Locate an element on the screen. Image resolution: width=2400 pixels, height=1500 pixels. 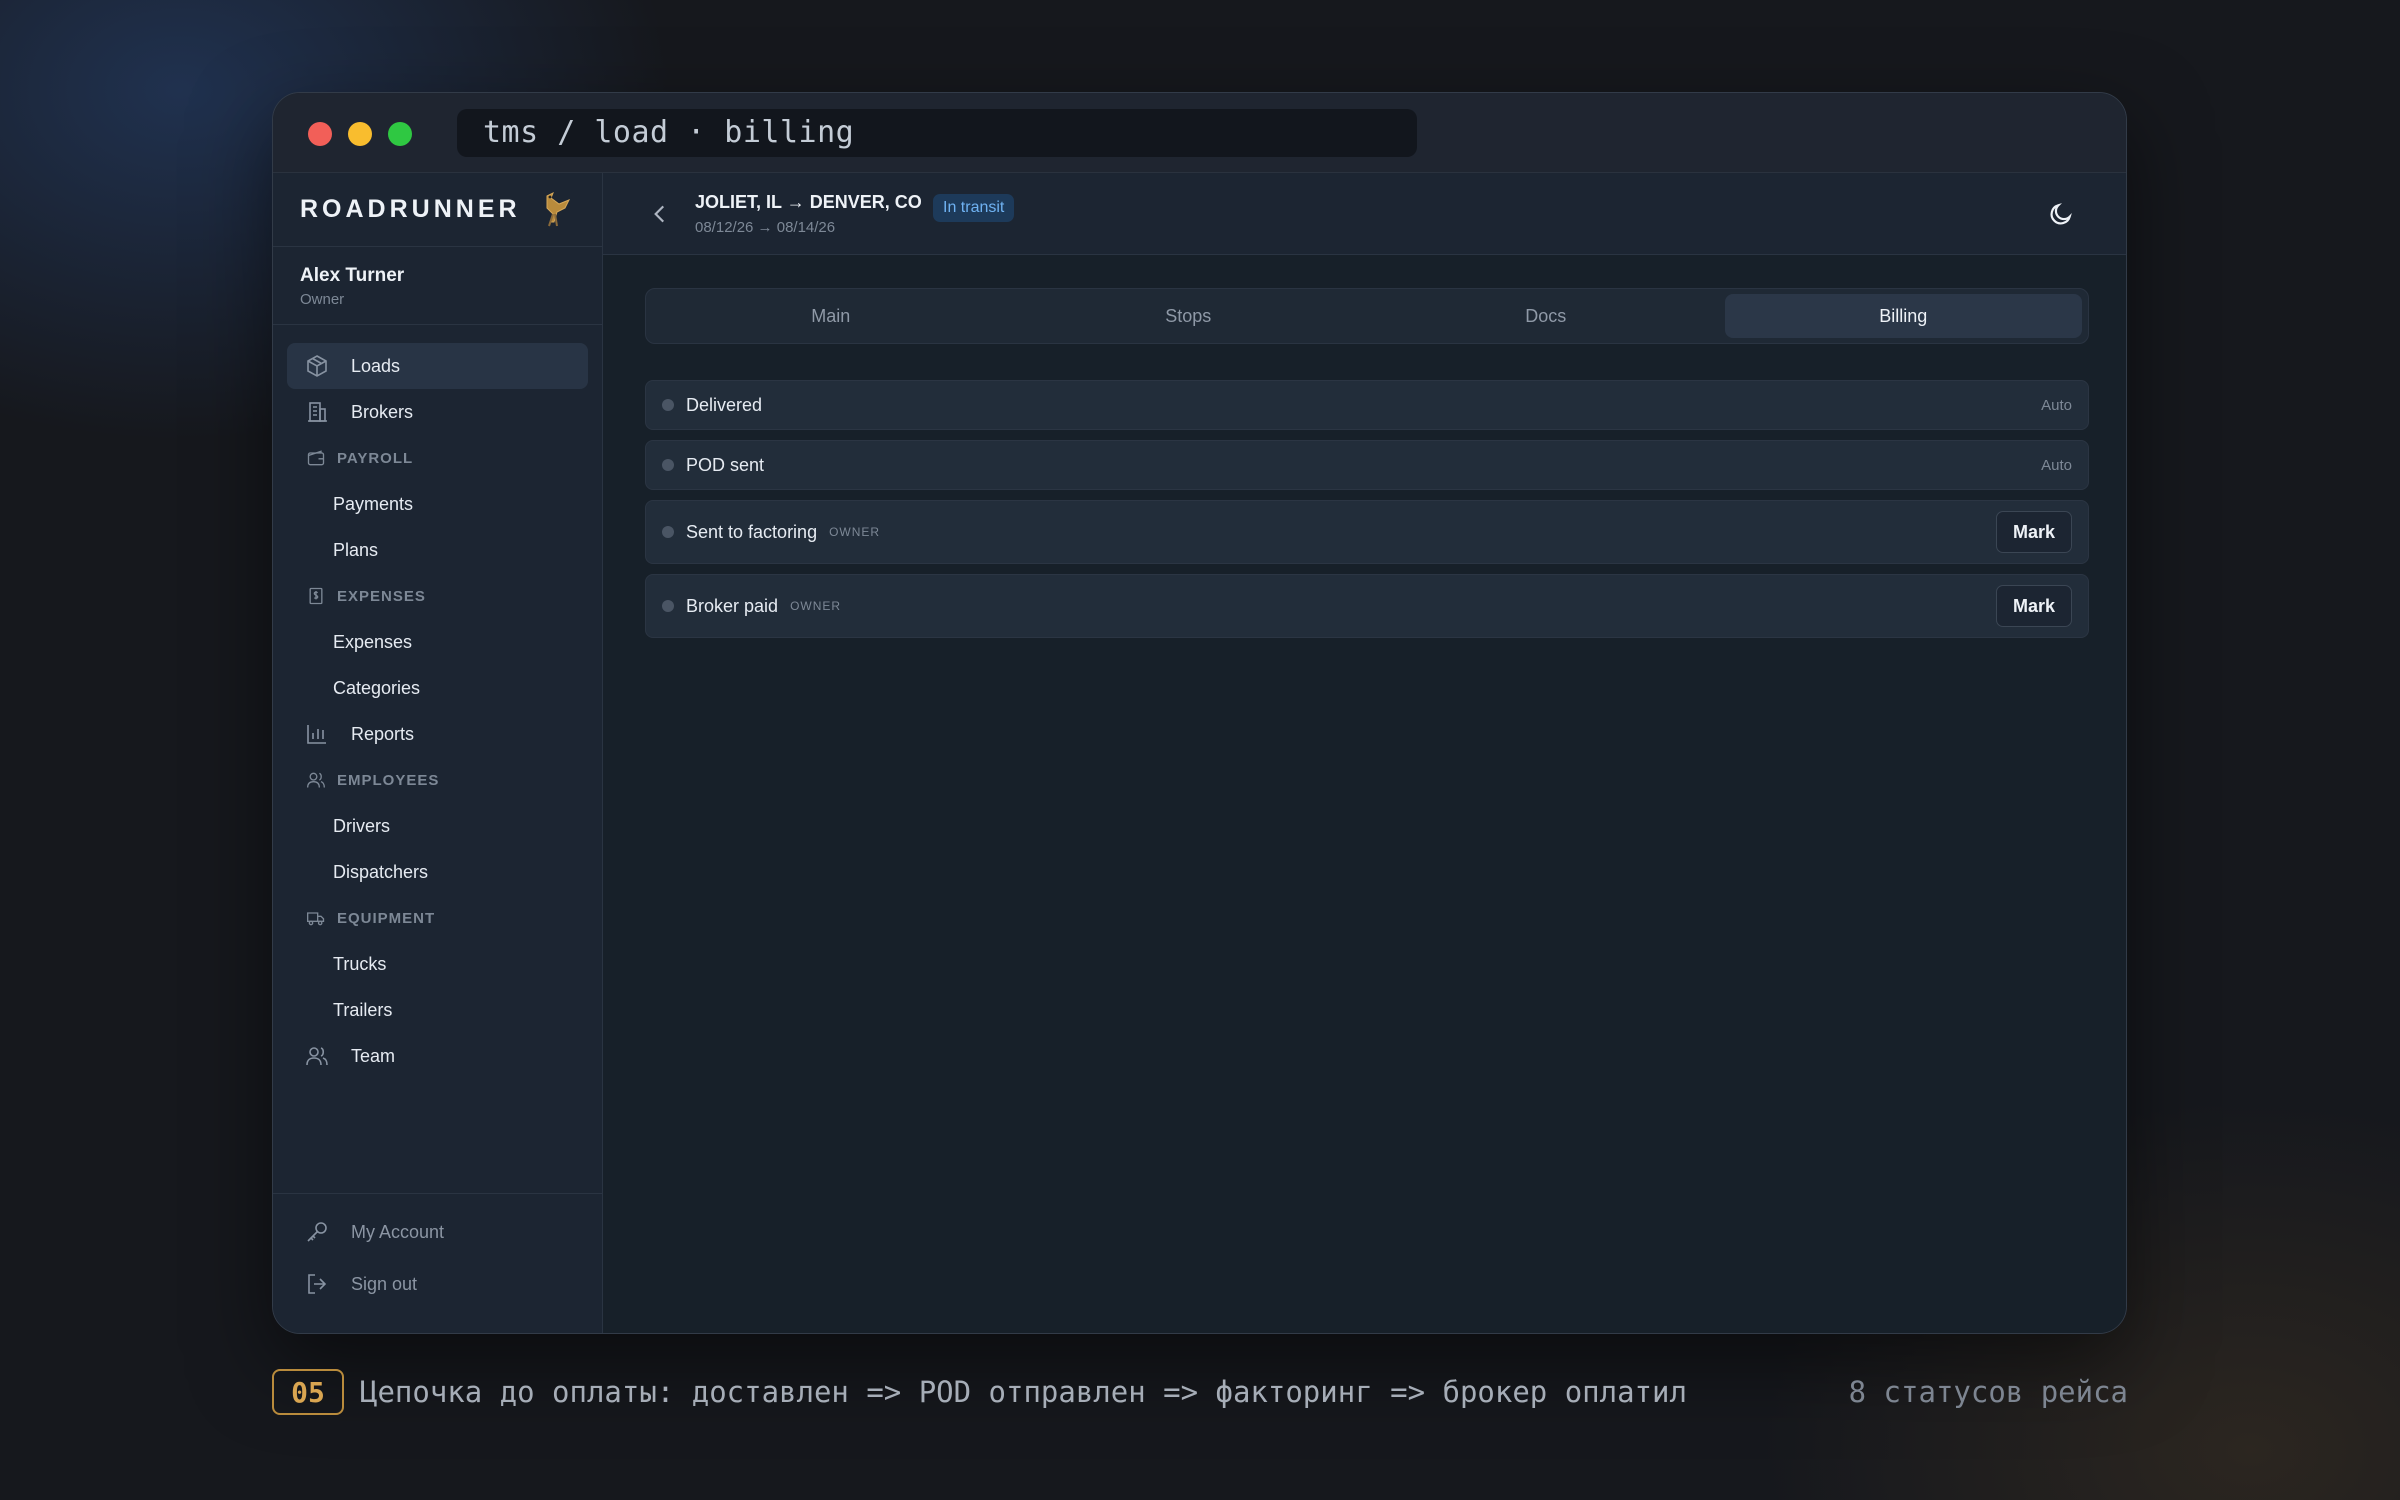
load-route: JOLIET, IL → DENVER, CO is located at coordinates (808, 202).